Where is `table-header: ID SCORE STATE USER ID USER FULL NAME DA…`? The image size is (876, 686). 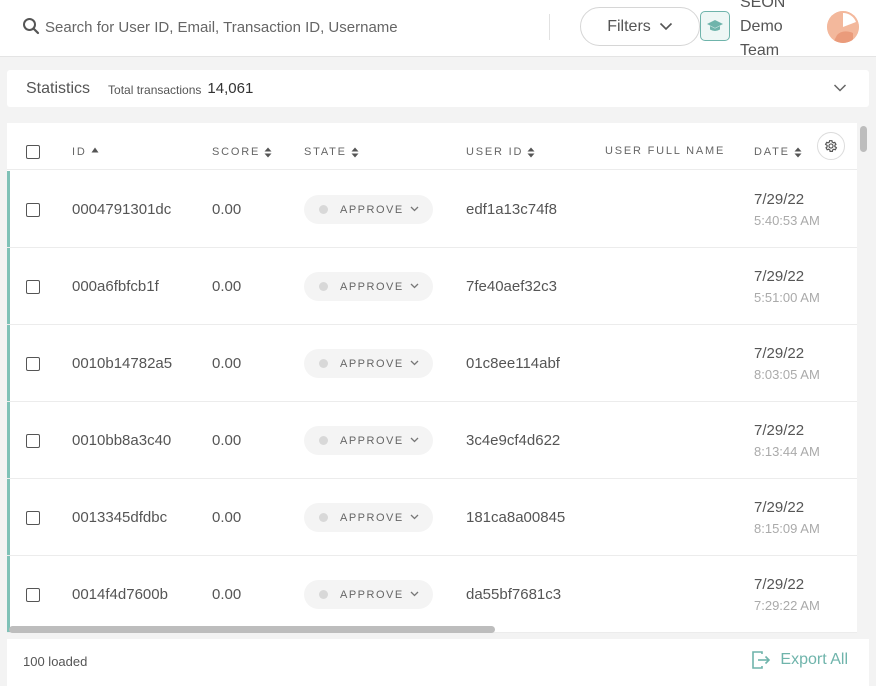
table-header: ID SCORE STATE USER ID USER FULL NAME DA… is located at coordinates (432, 146).